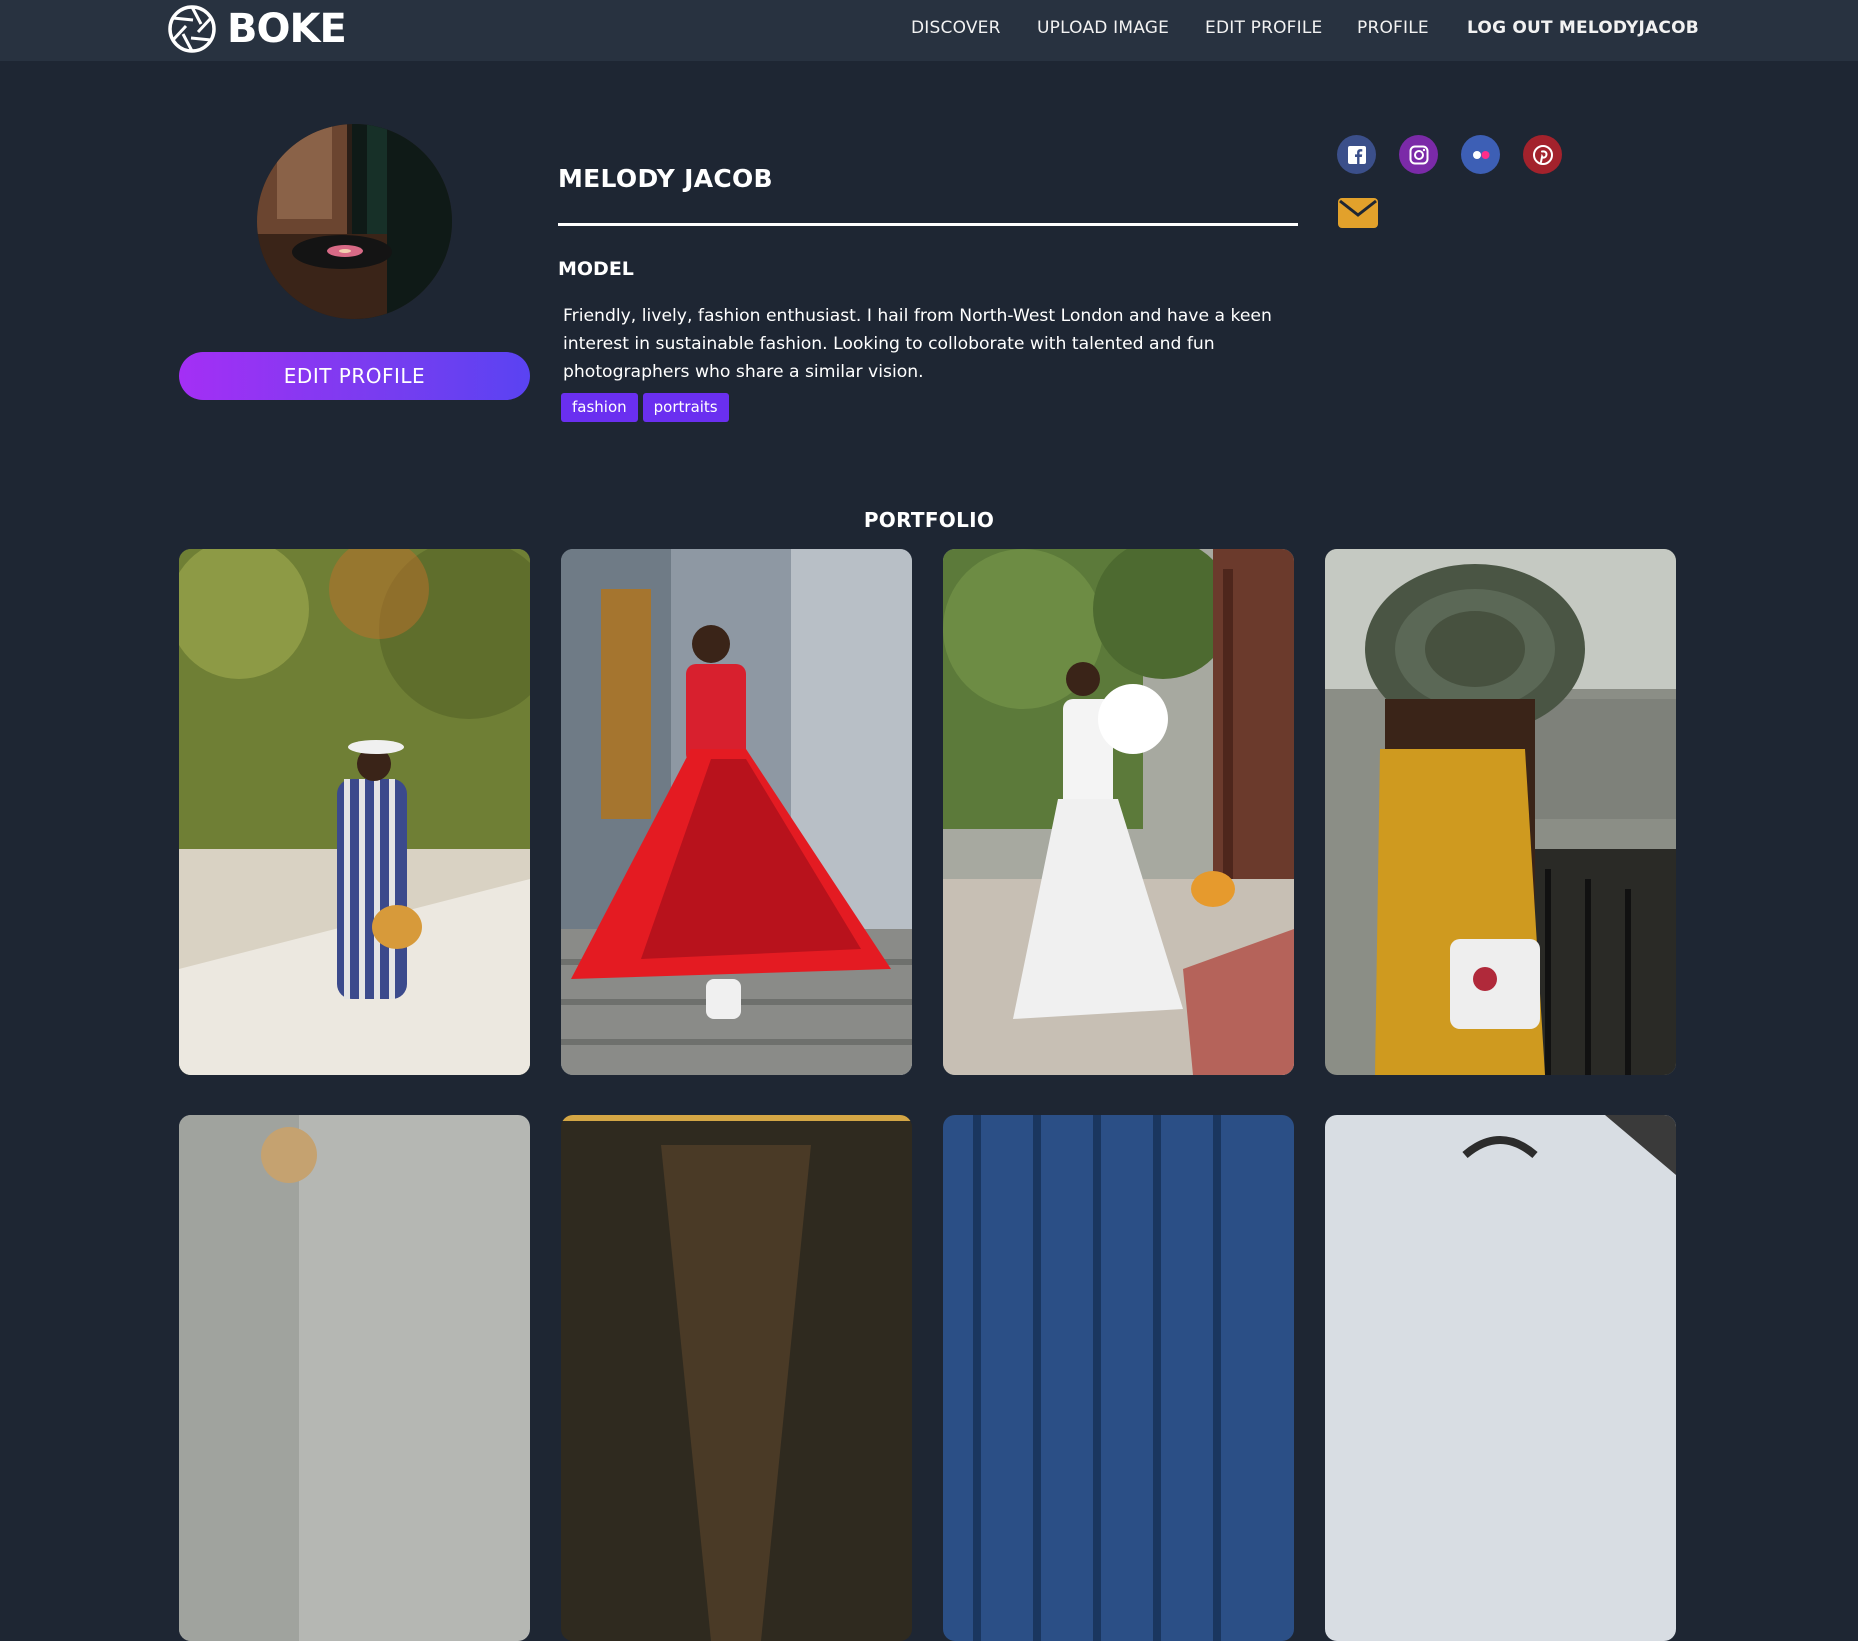  What do you see at coordinates (354, 221) in the screenshot?
I see `avatar` at bounding box center [354, 221].